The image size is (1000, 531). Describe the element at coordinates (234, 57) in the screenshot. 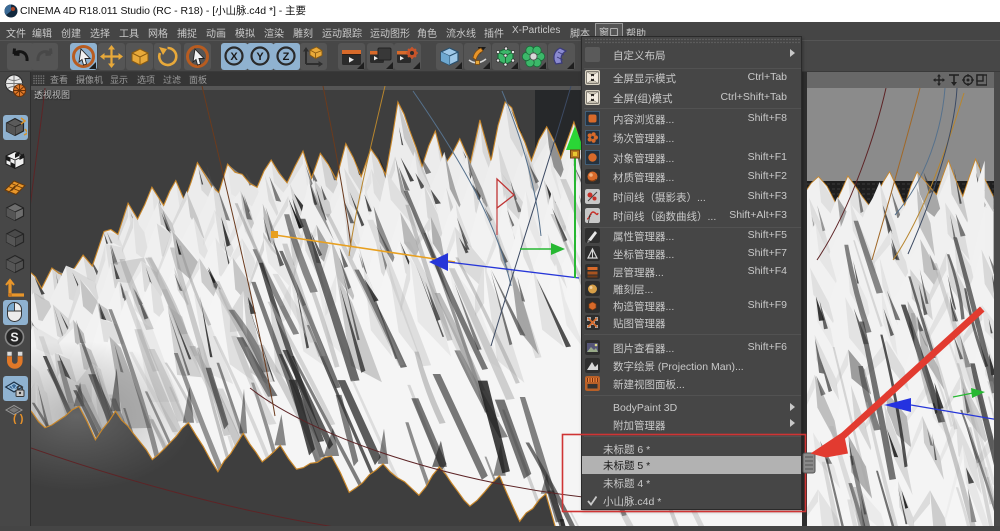

I see `svg-text: X` at that location.